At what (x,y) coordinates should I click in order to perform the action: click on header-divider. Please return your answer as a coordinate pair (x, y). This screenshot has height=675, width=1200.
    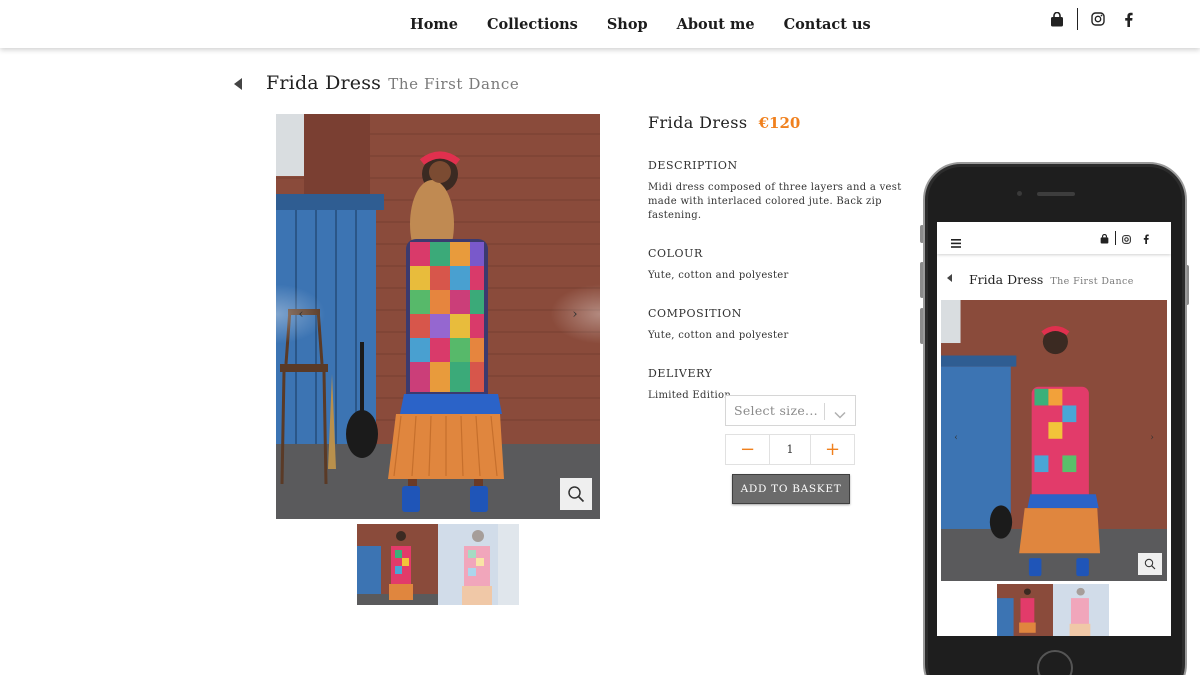
    Looking at the image, I should click on (1077, 19).